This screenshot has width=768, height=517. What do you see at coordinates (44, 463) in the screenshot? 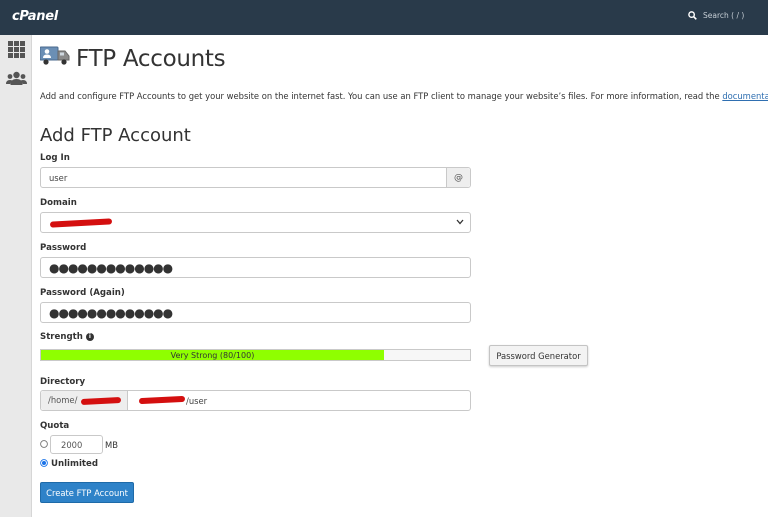
I see `quota-unlimited-radio` at bounding box center [44, 463].